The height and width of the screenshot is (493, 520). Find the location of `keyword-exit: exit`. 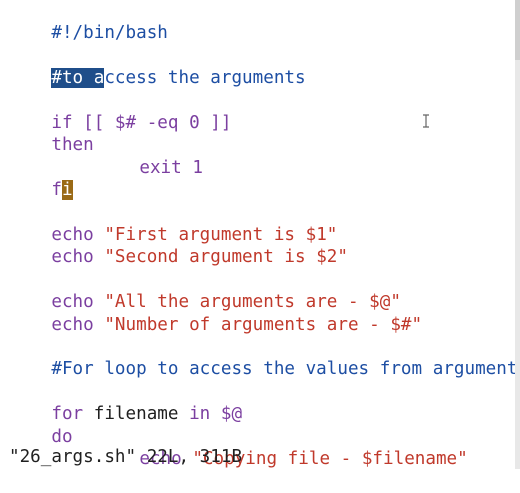

keyword-exit: exit is located at coordinates (160, 167).